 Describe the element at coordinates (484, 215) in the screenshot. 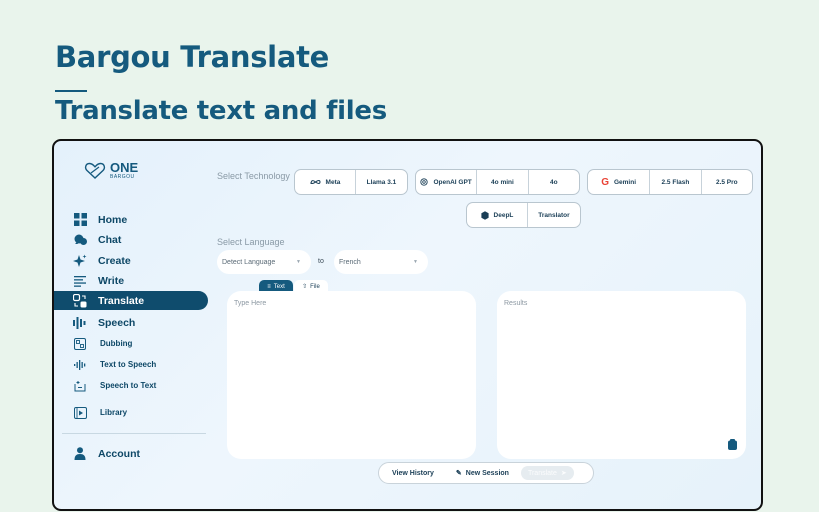

I see `deepl-icon` at that location.